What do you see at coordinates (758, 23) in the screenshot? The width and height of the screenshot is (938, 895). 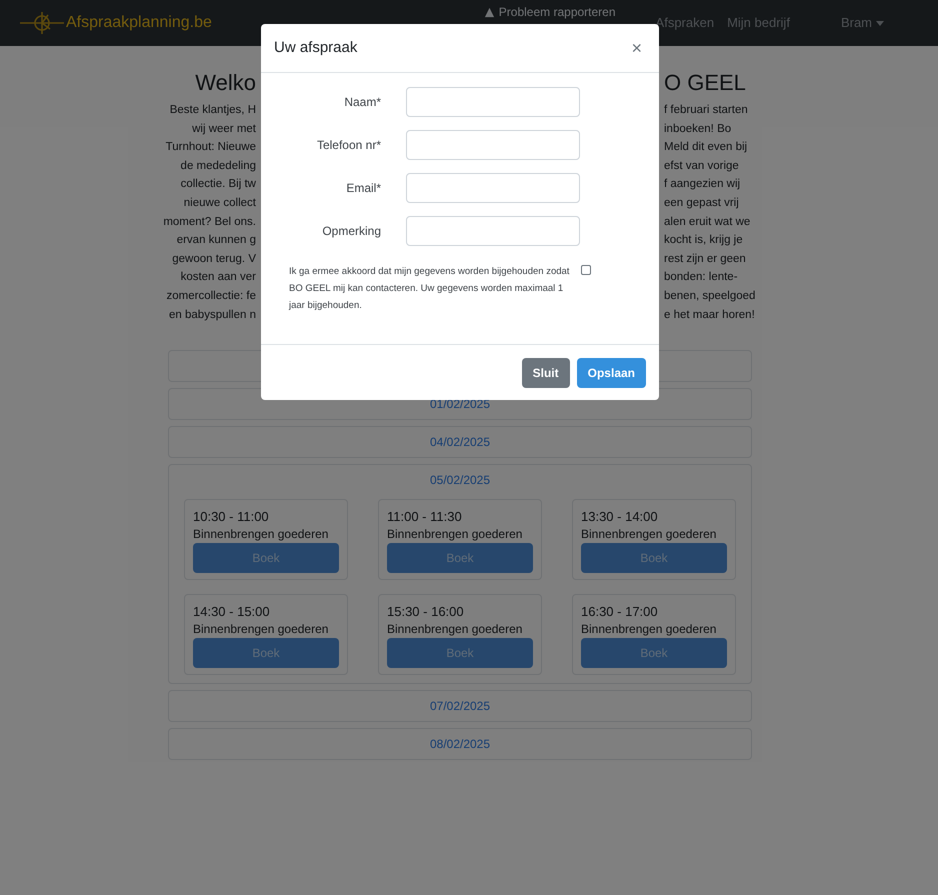 I see `nav-link: Mijn bedrijf` at bounding box center [758, 23].